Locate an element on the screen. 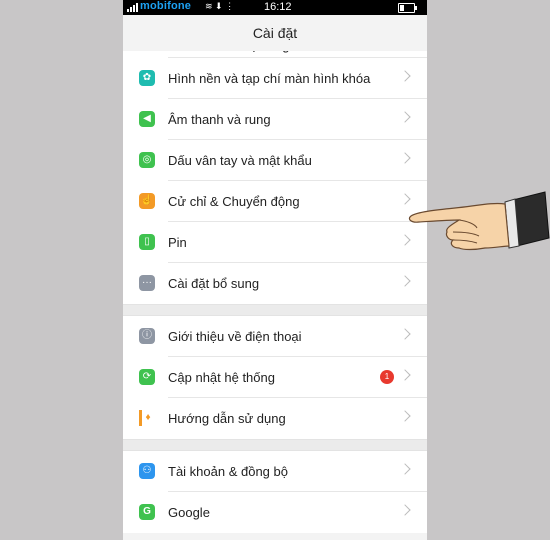  settings-item-label: Google is located at coordinates (189, 512).